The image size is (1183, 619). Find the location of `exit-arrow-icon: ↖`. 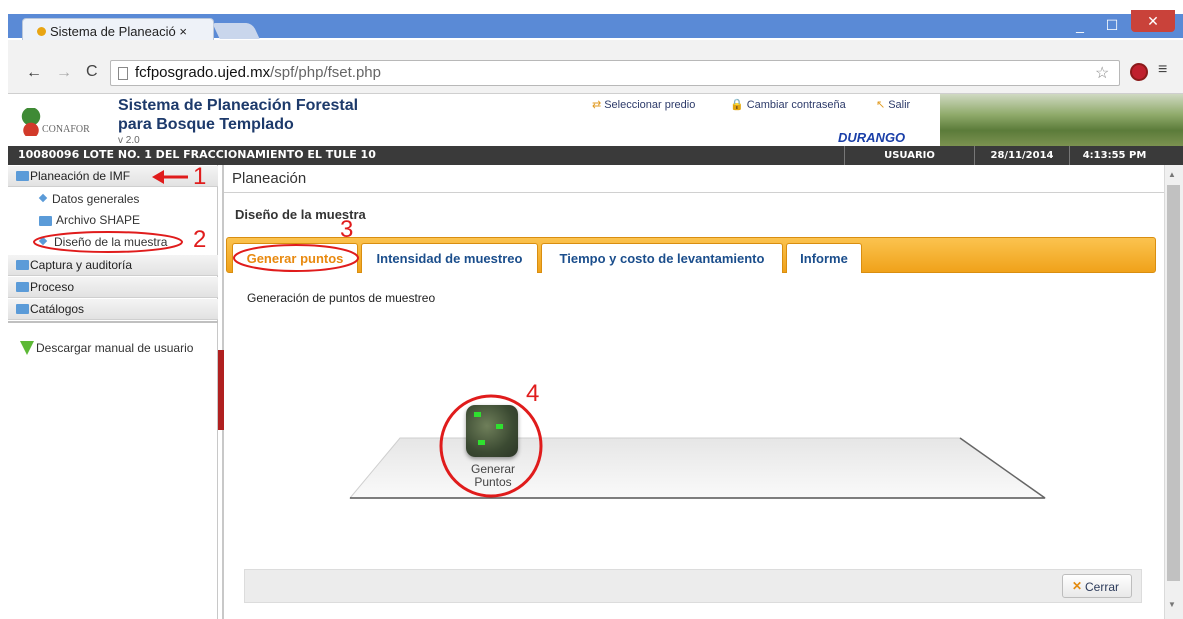

exit-arrow-icon: ↖ is located at coordinates (881, 105).